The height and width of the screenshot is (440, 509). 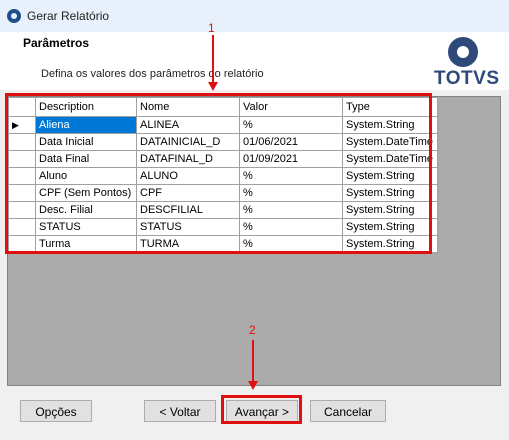 I want to click on column-header-valor: Valor, so click(x=291, y=107).